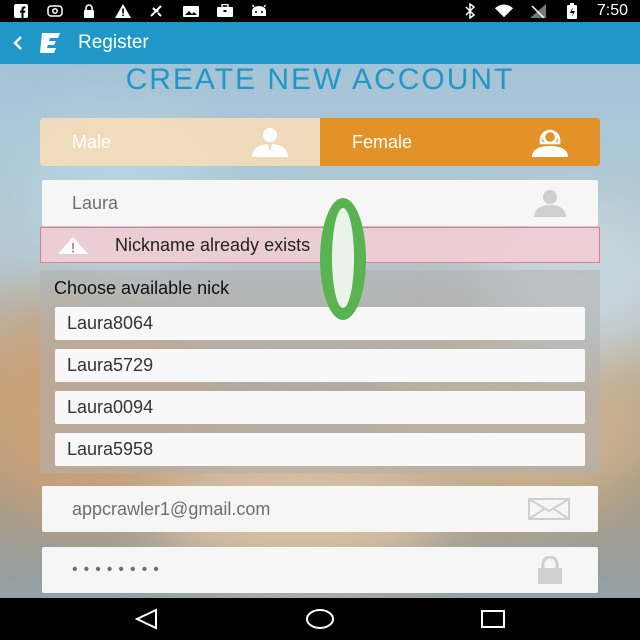 Image resolution: width=640 pixels, height=640 pixels. Describe the element at coordinates (612, 10) in the screenshot. I see `status-bar-time: 7:50` at that location.